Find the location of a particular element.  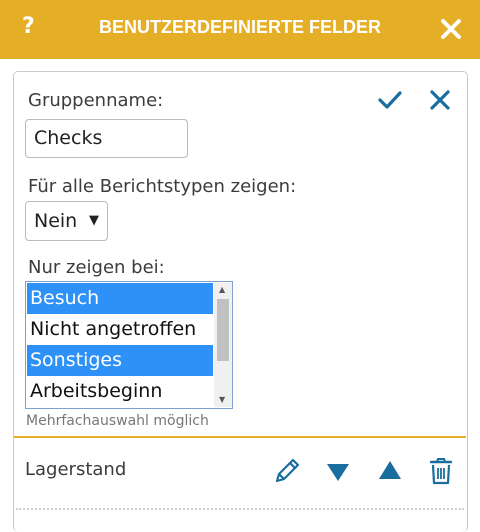

scrollbar-thumb is located at coordinates (223, 330).